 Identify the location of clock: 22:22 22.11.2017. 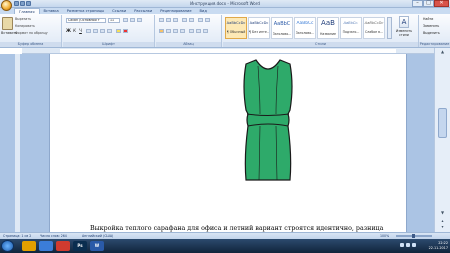
(438, 246).